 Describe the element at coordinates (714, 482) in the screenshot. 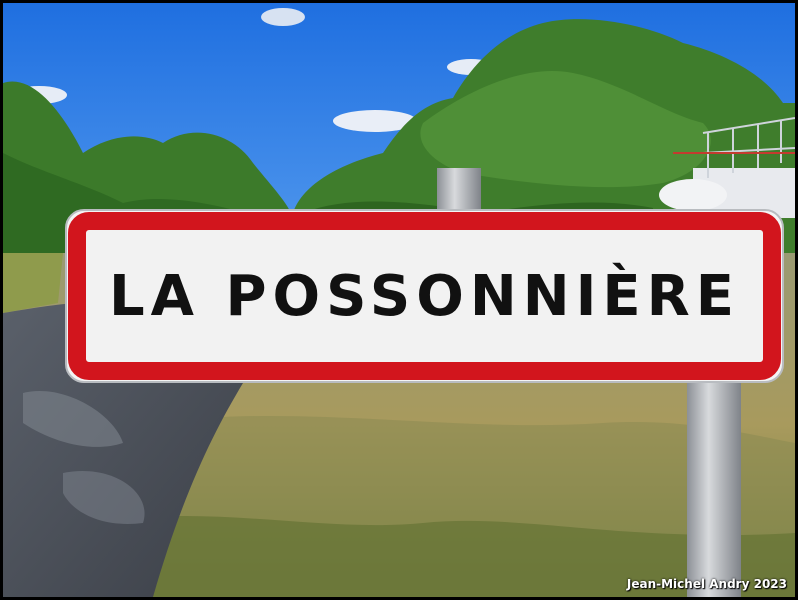

I see `sign-post` at that location.